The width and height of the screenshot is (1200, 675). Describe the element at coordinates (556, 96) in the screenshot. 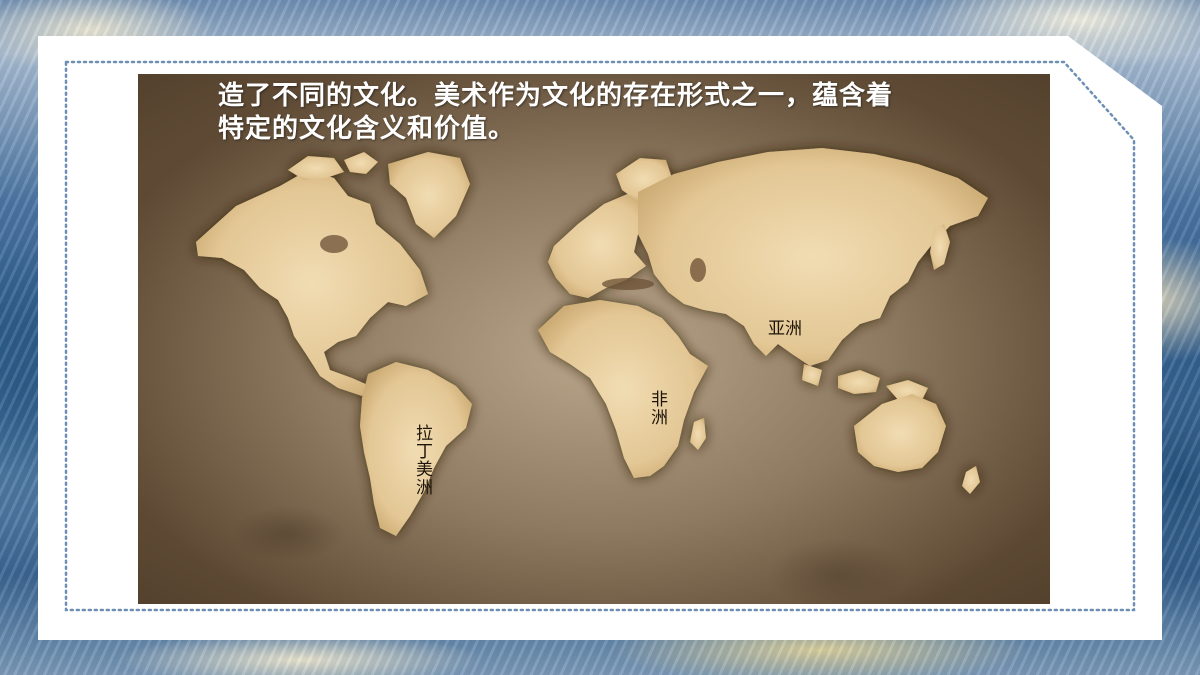

I see `text-line-1: 造了不同的文化。美术作为文化的存在形式之一，蕴含着` at that location.